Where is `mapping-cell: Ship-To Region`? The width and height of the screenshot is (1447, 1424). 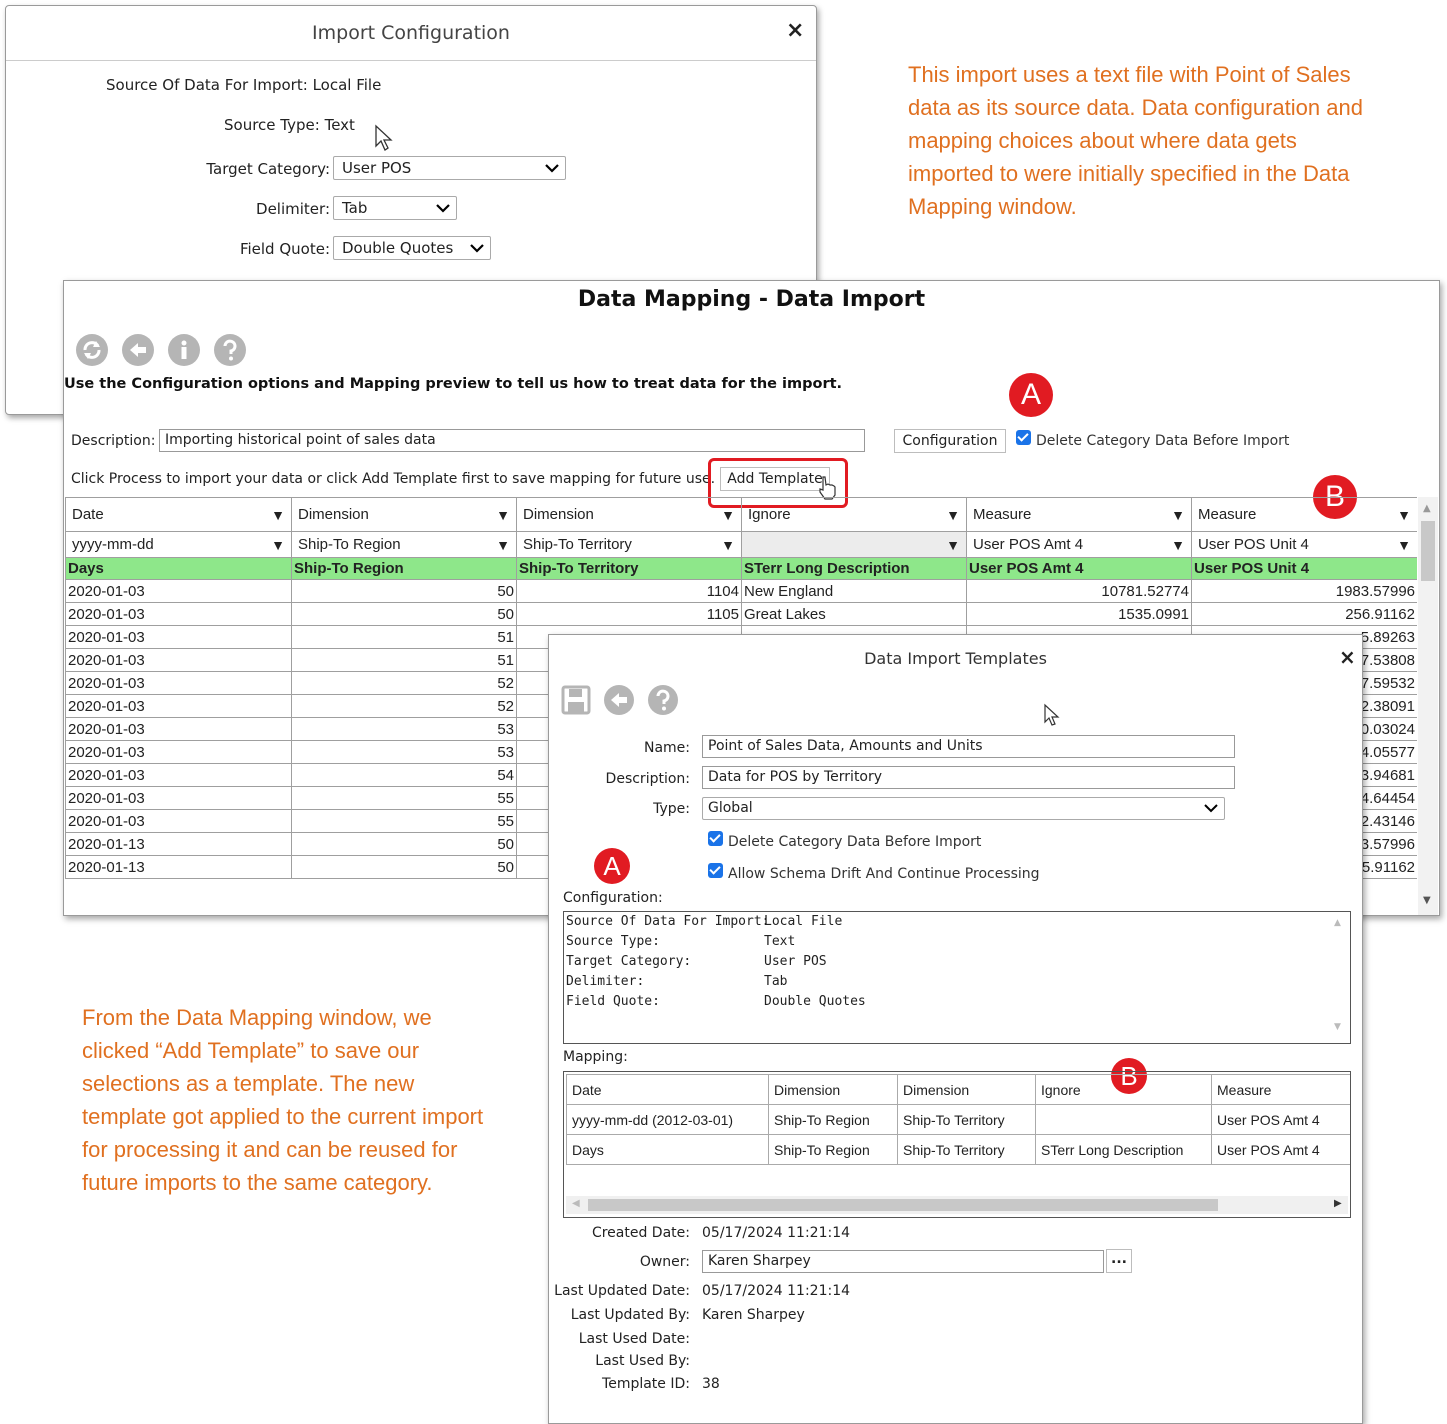 mapping-cell: Ship-To Region is located at coordinates (833, 1149).